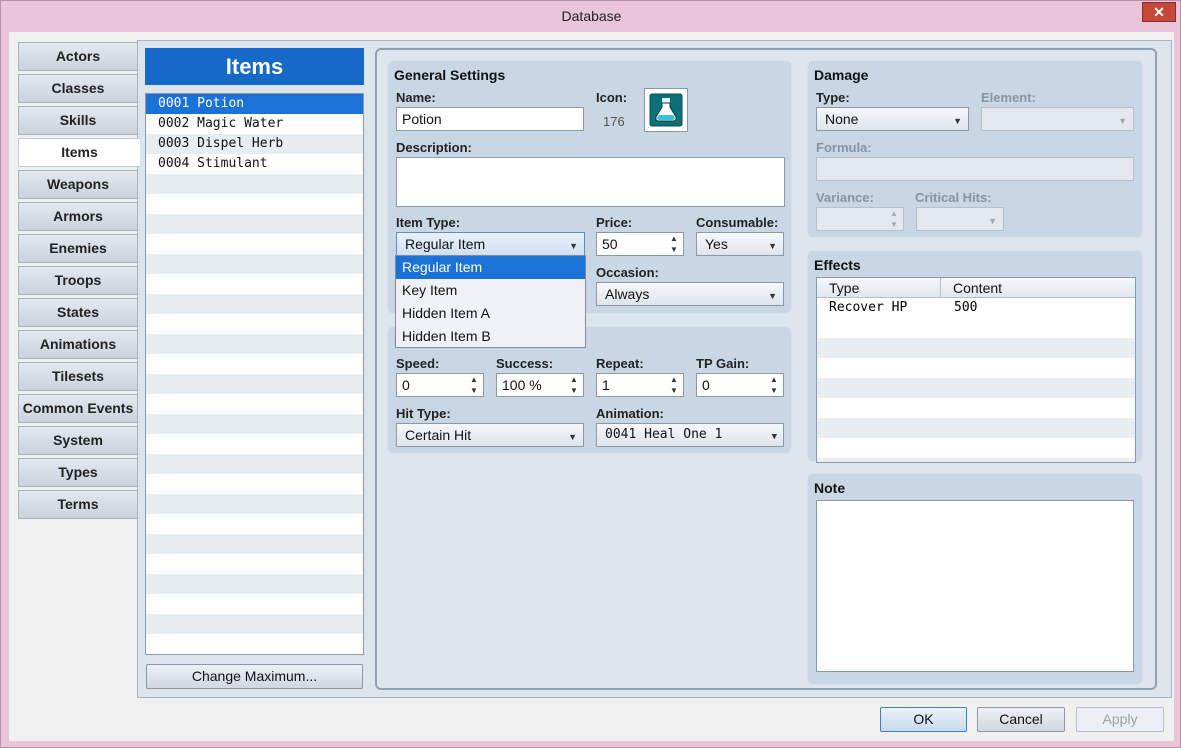 The width and height of the screenshot is (1181, 748). I want to click on chevron-down-icon: ▼, so click(774, 437).